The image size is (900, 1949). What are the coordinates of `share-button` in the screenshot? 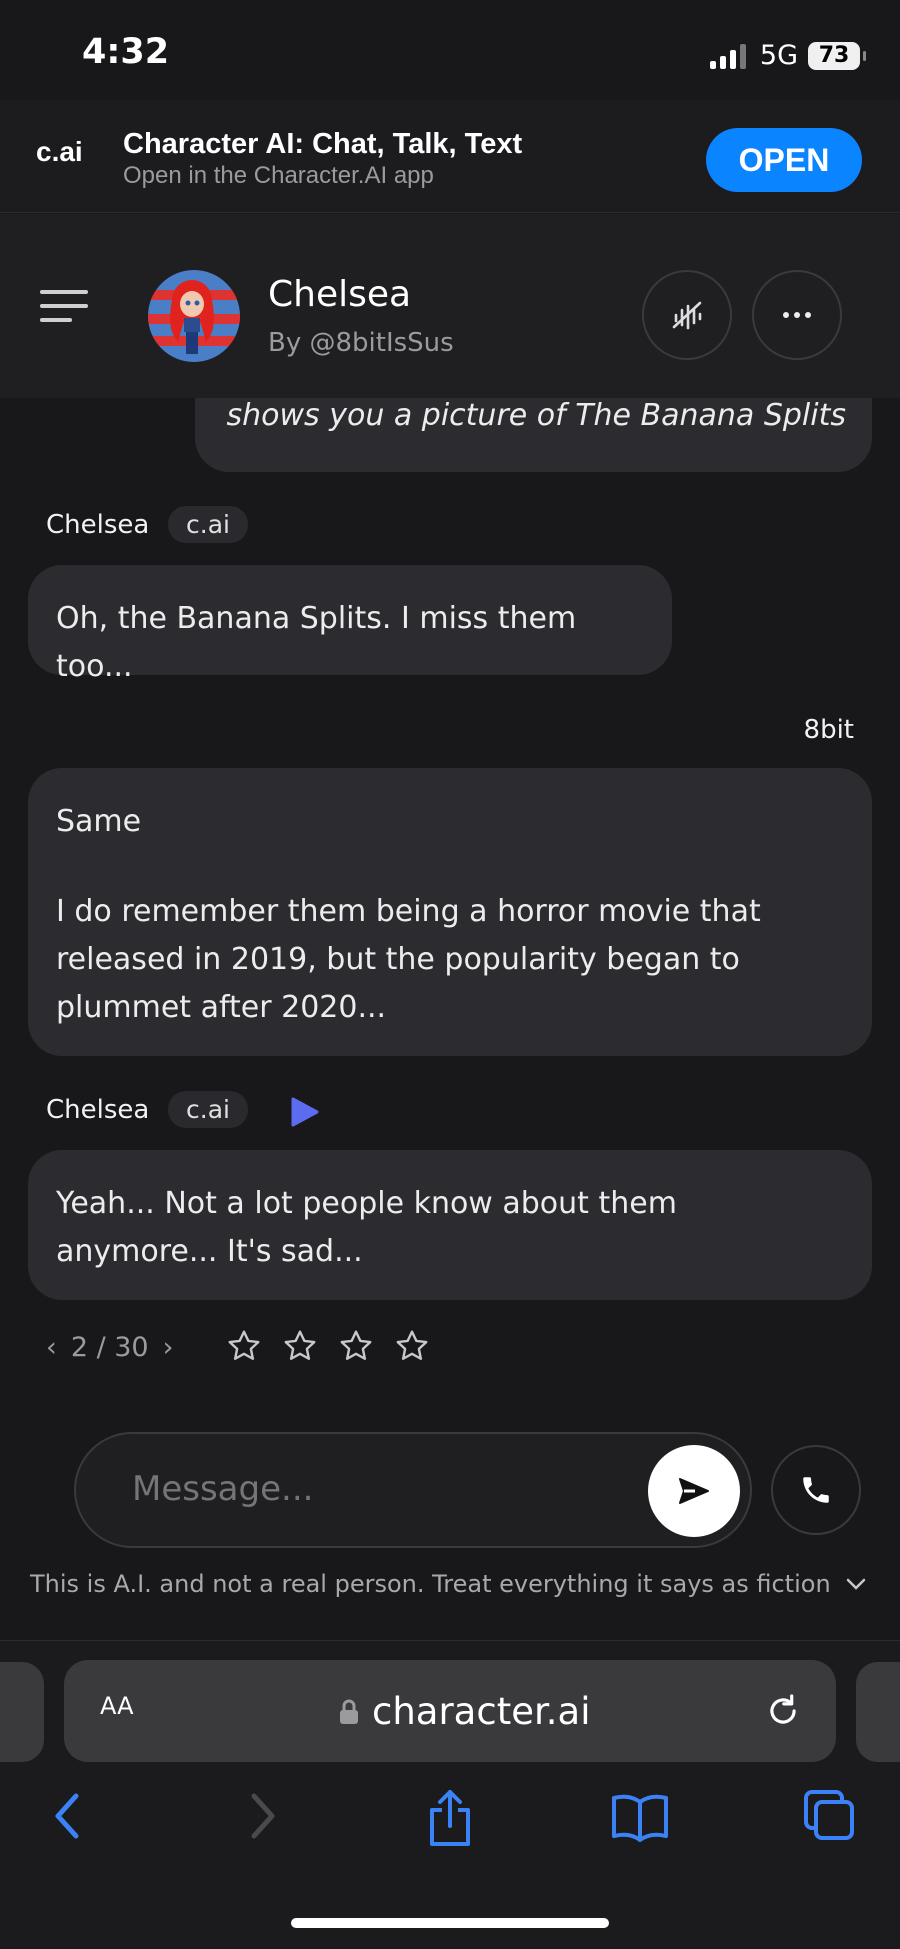 It's located at (450, 1820).